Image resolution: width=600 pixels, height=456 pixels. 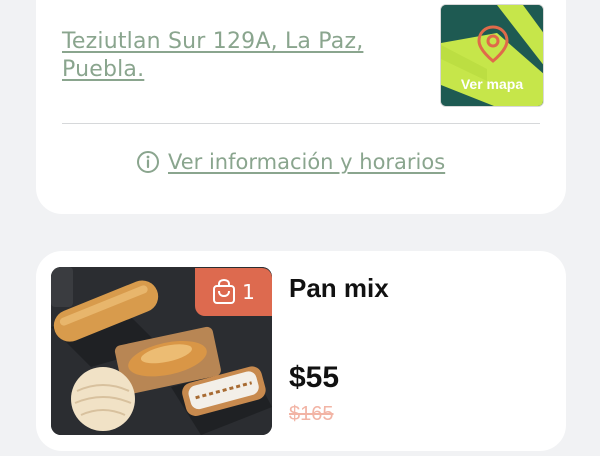 I want to click on store-address-link: Teziutlan Sur 129A, La Paz, Puebla., so click(x=222, y=56).